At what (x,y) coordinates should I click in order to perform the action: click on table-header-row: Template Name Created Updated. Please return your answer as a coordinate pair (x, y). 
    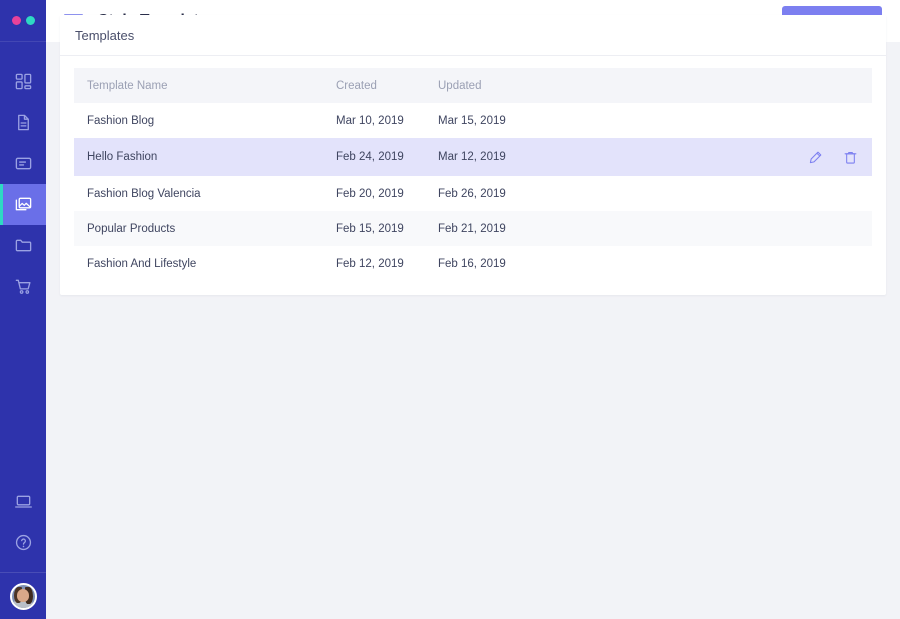
    Looking at the image, I should click on (473, 85).